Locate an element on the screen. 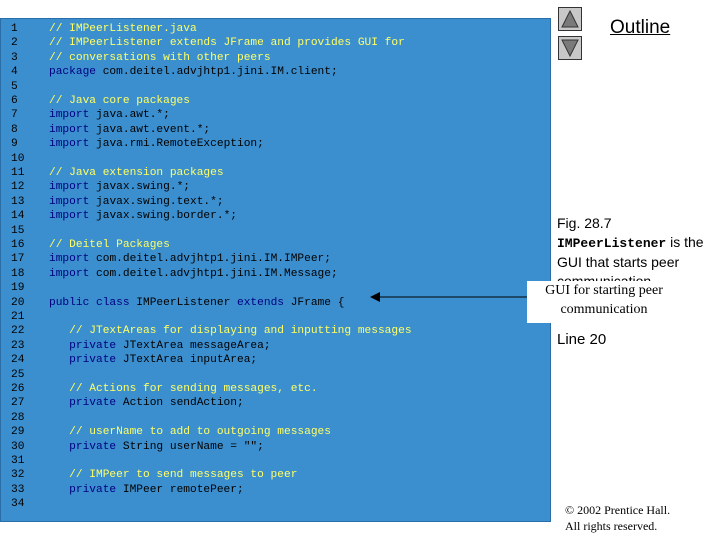  code-token: javax.swing.border.*; is located at coordinates (163, 216).